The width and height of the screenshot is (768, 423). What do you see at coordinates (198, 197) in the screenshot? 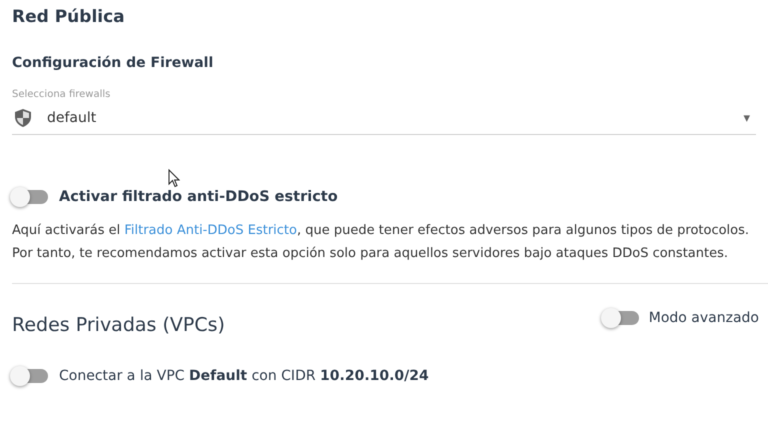
I see `toggle-label: Activar filtrado anti-DDoS estricto` at bounding box center [198, 197].